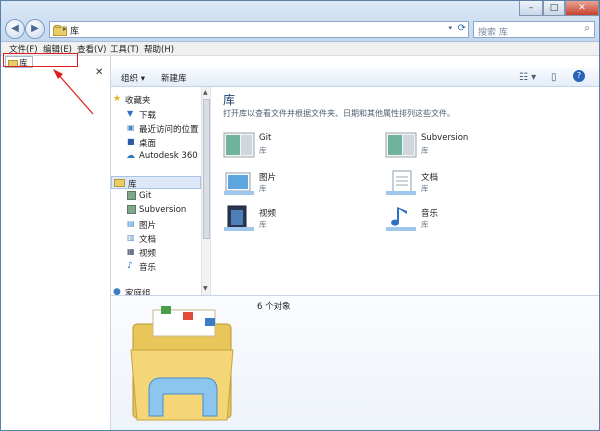 The height and width of the screenshot is (431, 600). Describe the element at coordinates (462, 28) in the screenshot. I see `refresh-icon: ⟳` at that location.